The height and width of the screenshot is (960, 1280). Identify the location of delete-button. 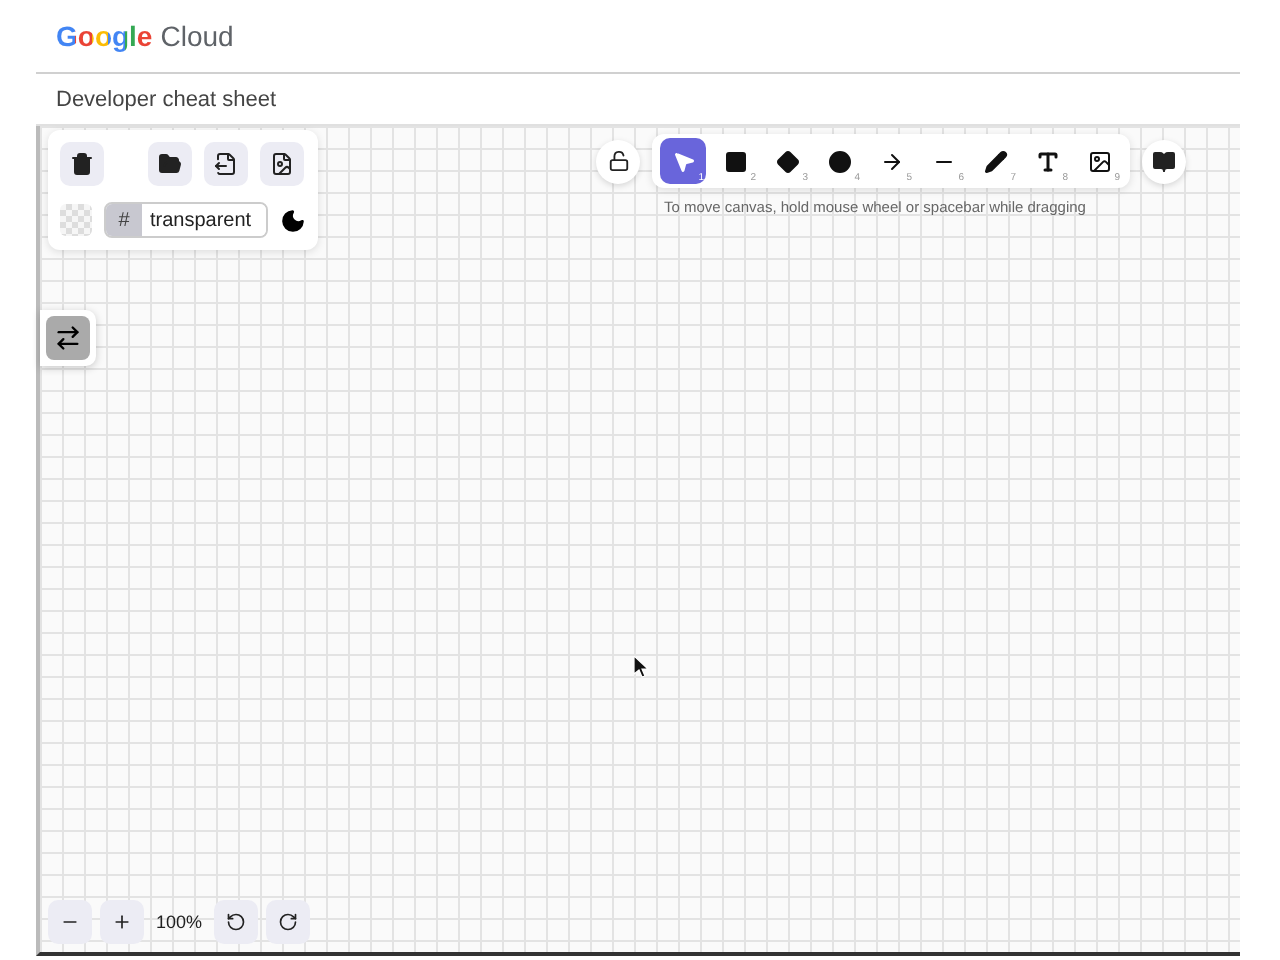
(82, 164).